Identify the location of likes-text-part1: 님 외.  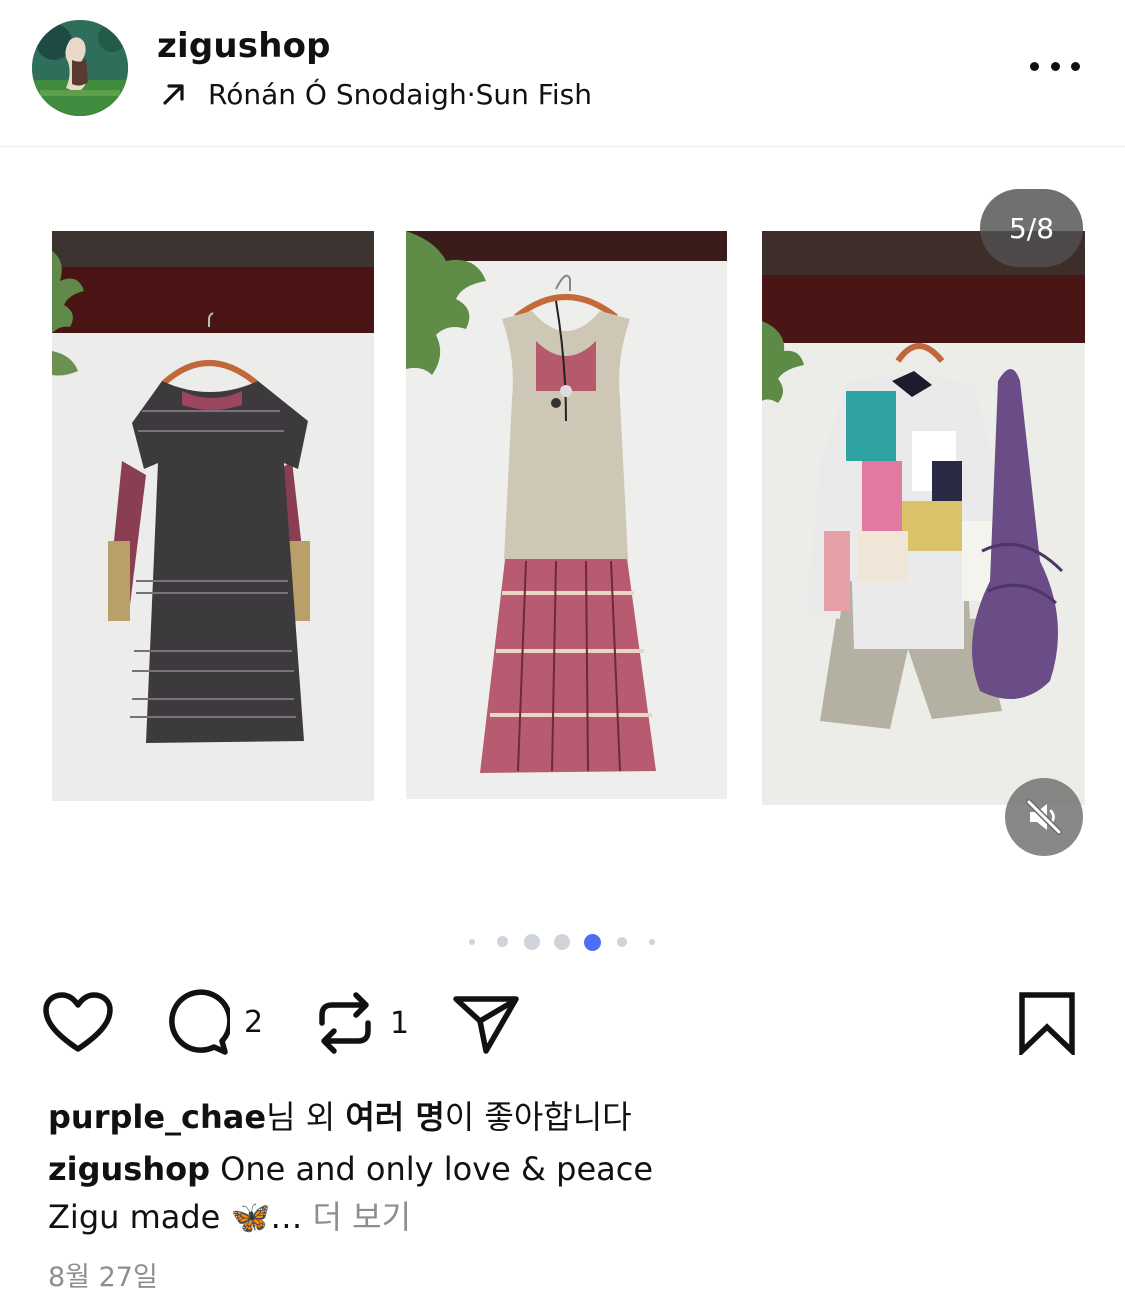
(306, 1117).